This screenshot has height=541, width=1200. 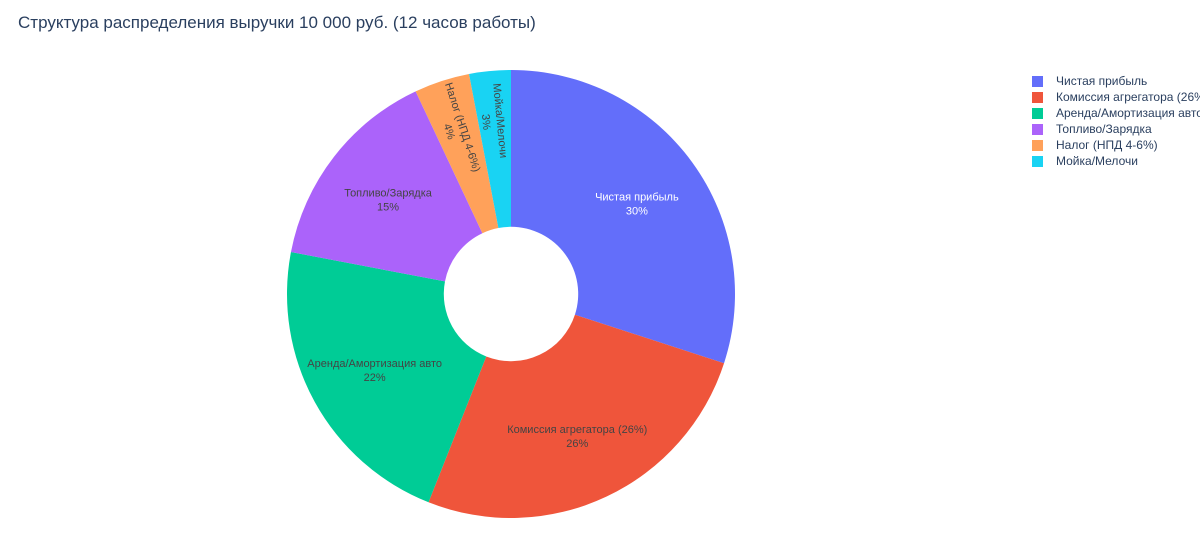 What do you see at coordinates (577, 430) in the screenshot?
I see `slice-label-name: Комиссия агрегатора (26%)` at bounding box center [577, 430].